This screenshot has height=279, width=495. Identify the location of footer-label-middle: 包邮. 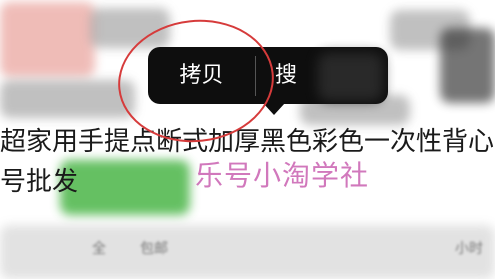
(154, 249).